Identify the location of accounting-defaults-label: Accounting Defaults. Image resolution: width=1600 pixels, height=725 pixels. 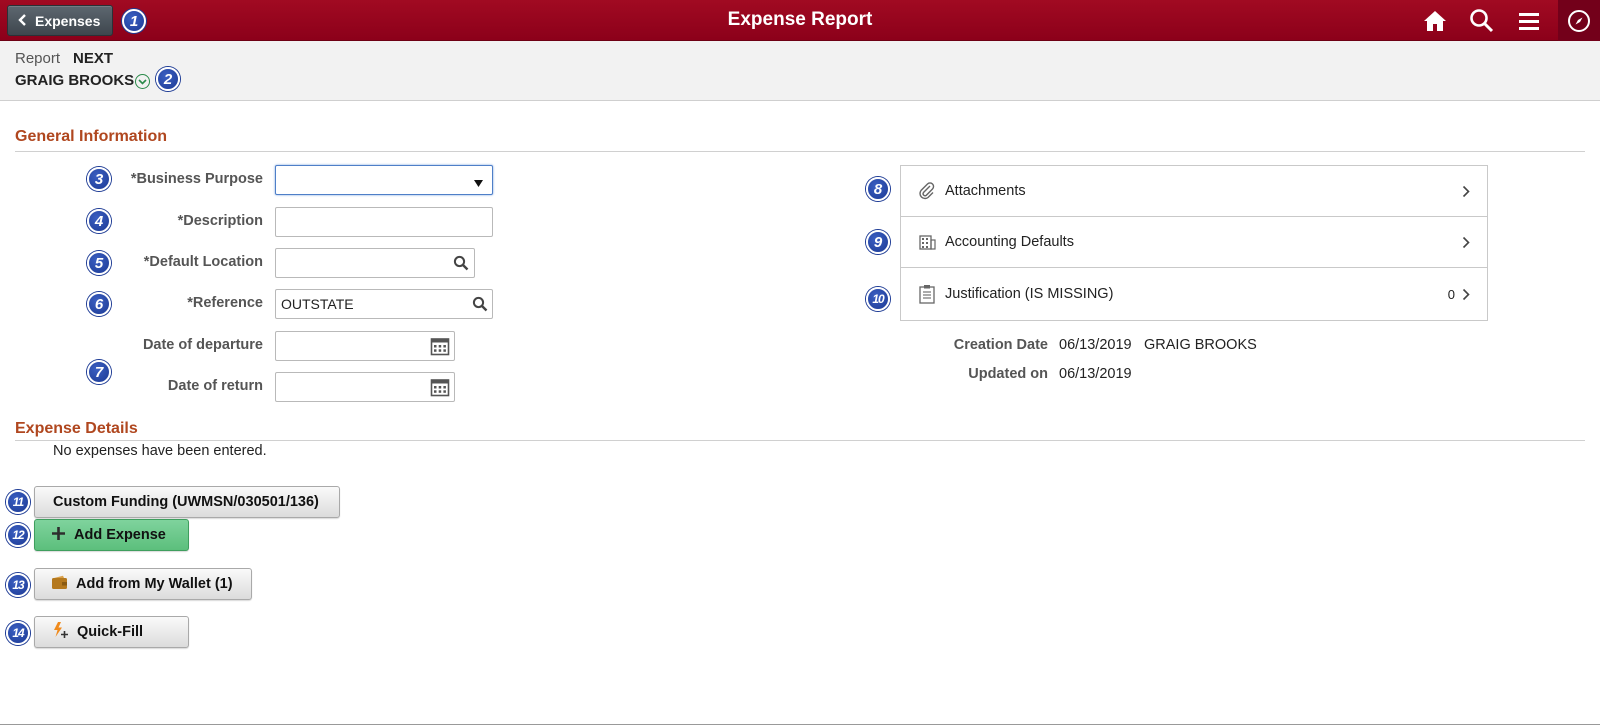
(1009, 242).